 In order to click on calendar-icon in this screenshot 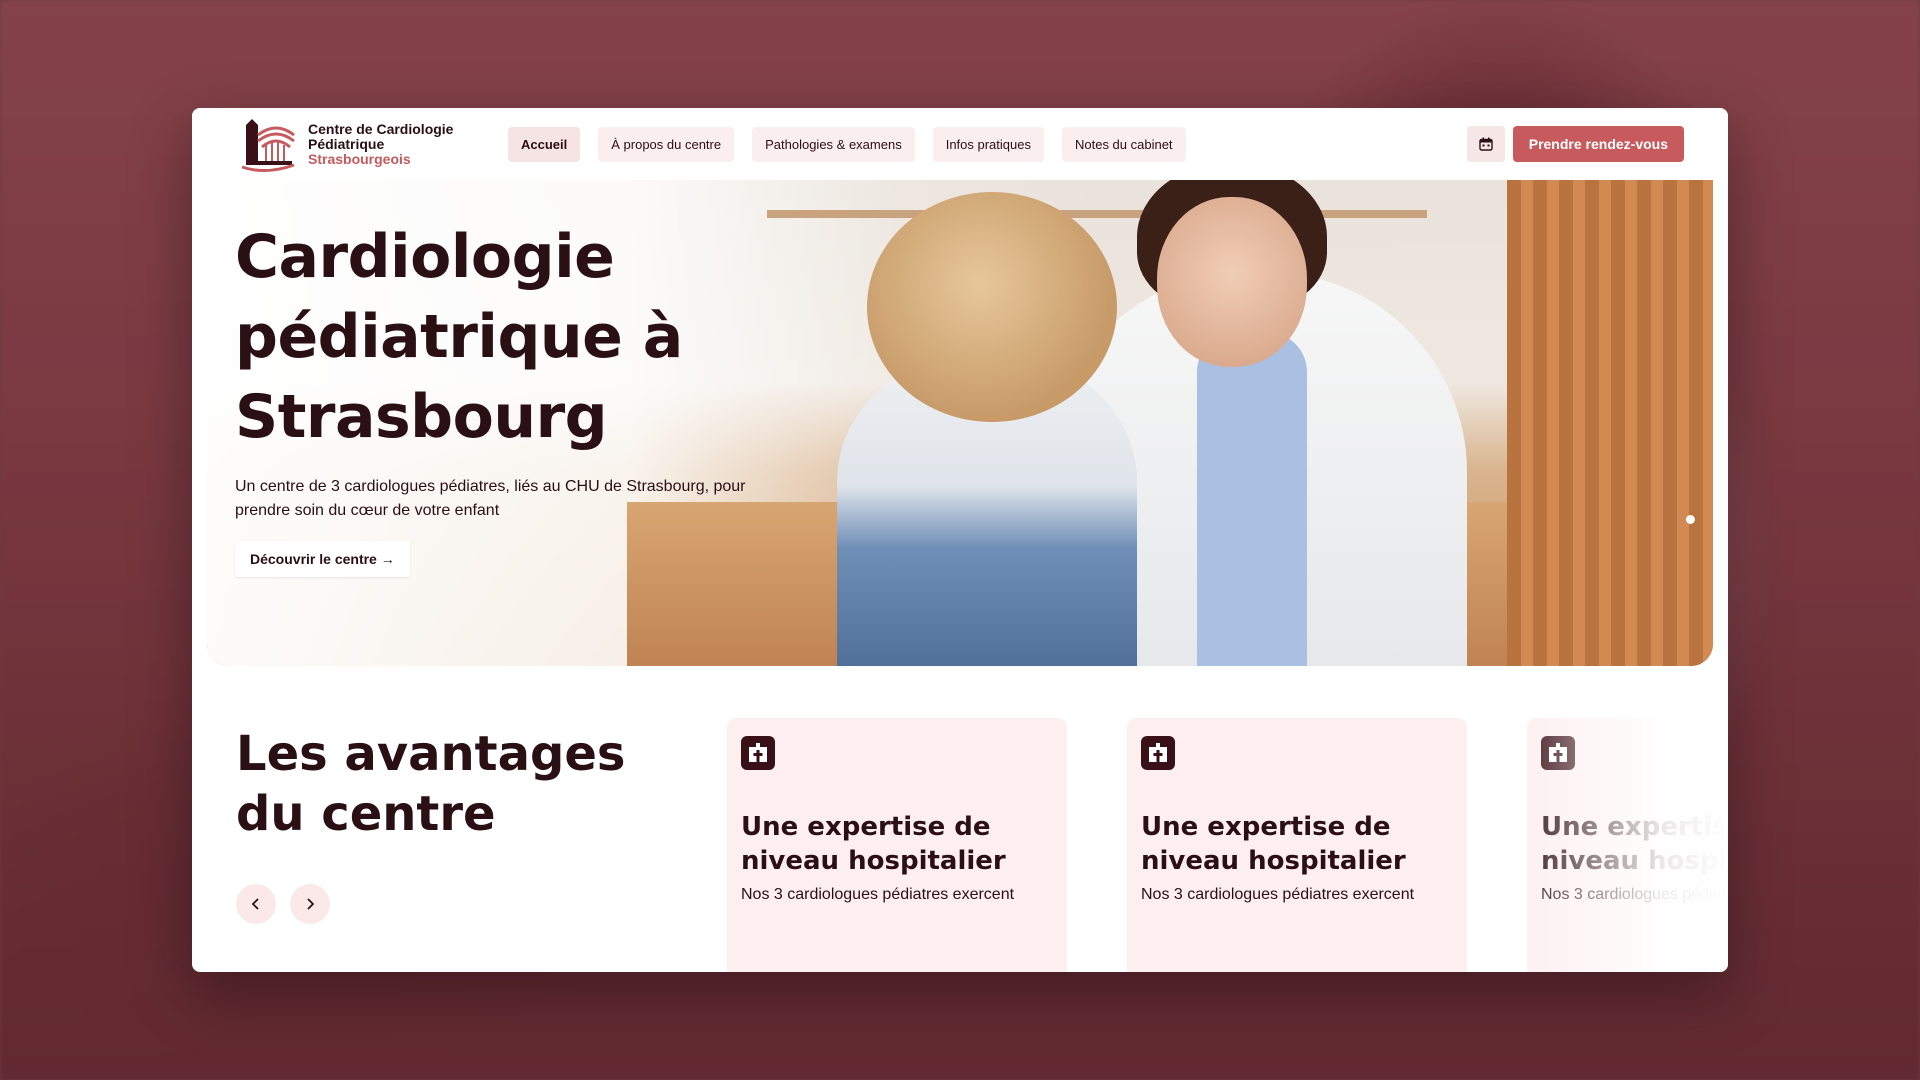, I will do `click(1486, 144)`.